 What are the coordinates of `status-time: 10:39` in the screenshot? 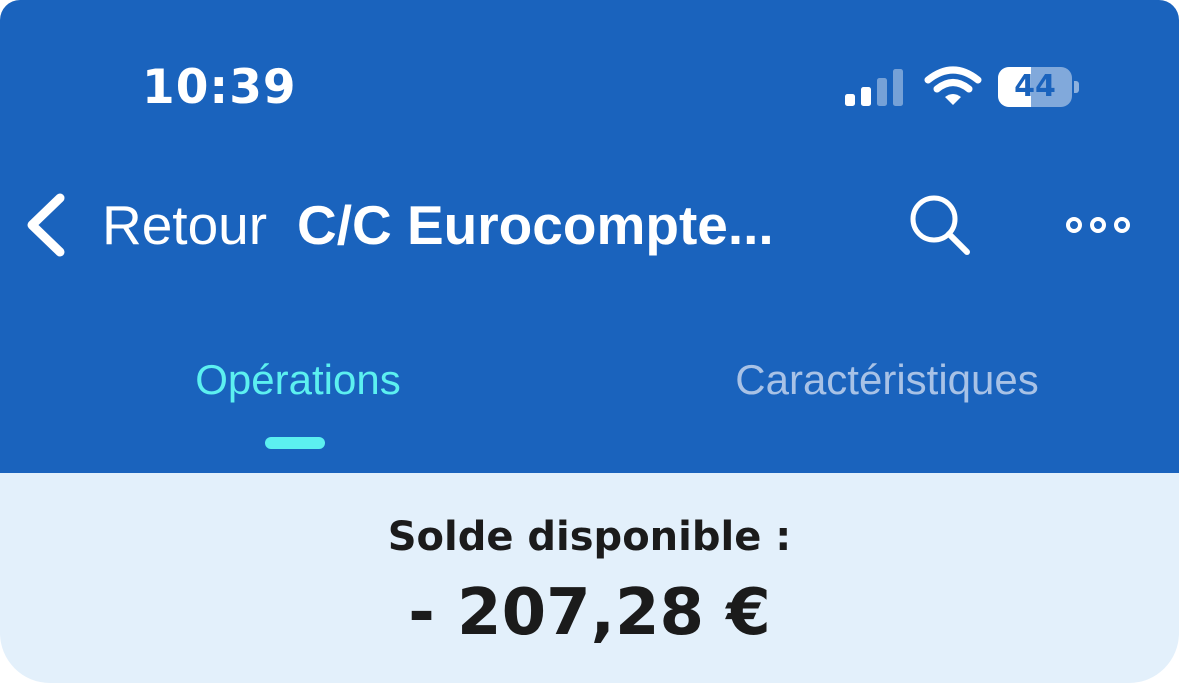 It's located at (219, 87).